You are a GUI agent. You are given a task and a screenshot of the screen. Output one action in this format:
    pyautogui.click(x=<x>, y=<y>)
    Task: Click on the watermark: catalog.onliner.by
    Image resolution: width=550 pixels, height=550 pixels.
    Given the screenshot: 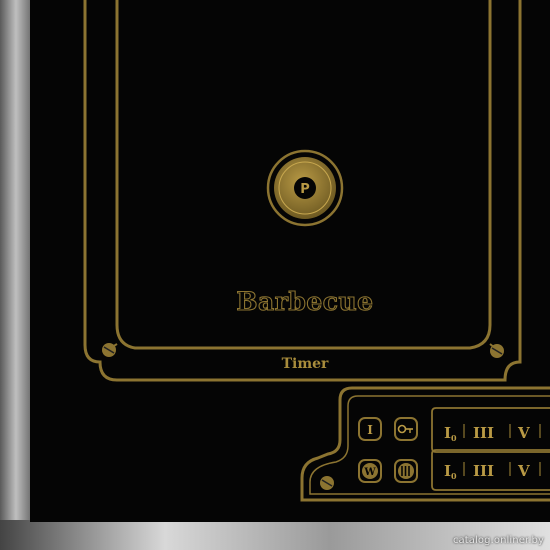 What is the action you would take?
    pyautogui.click(x=498, y=540)
    